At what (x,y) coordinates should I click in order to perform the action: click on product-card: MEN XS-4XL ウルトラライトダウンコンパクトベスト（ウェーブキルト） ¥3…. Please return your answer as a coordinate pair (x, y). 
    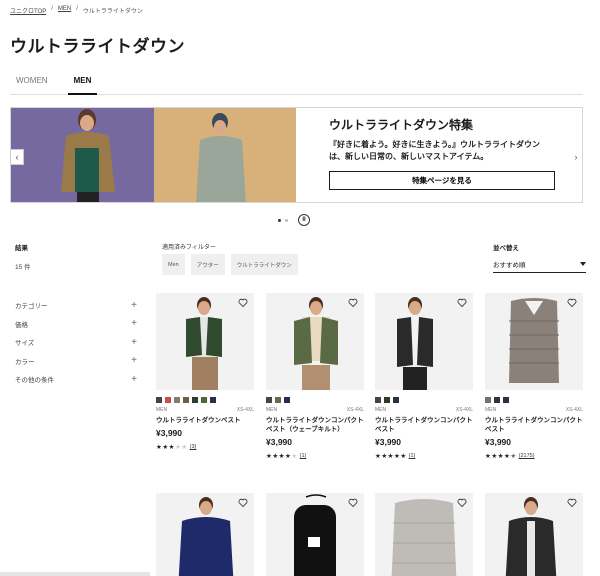
    Looking at the image, I should click on (315, 376).